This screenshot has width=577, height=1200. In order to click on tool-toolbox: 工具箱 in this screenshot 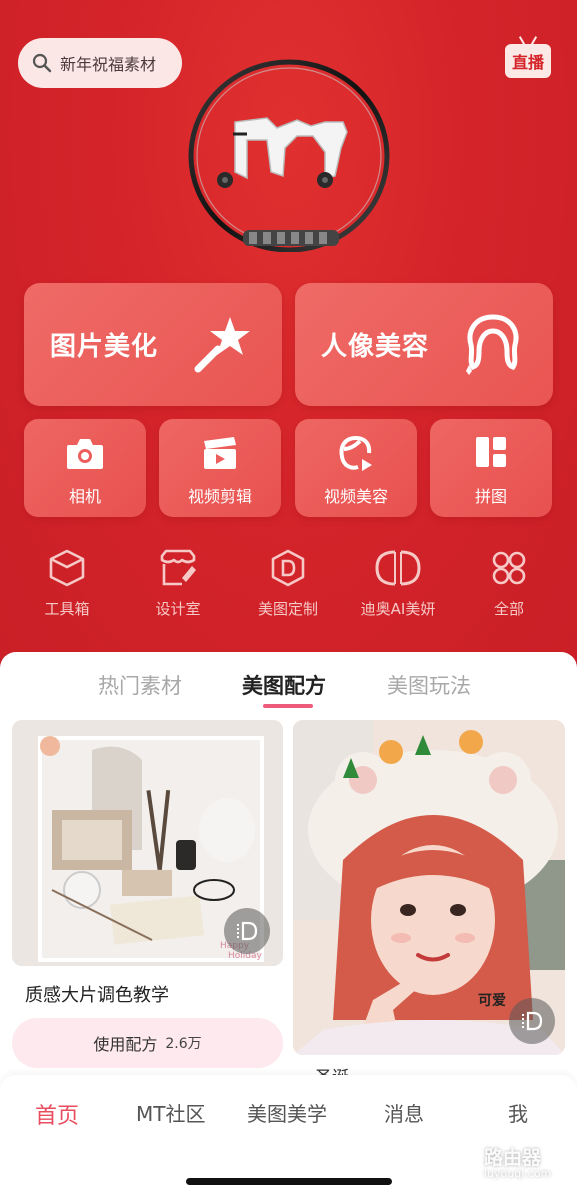, I will do `click(67, 583)`.